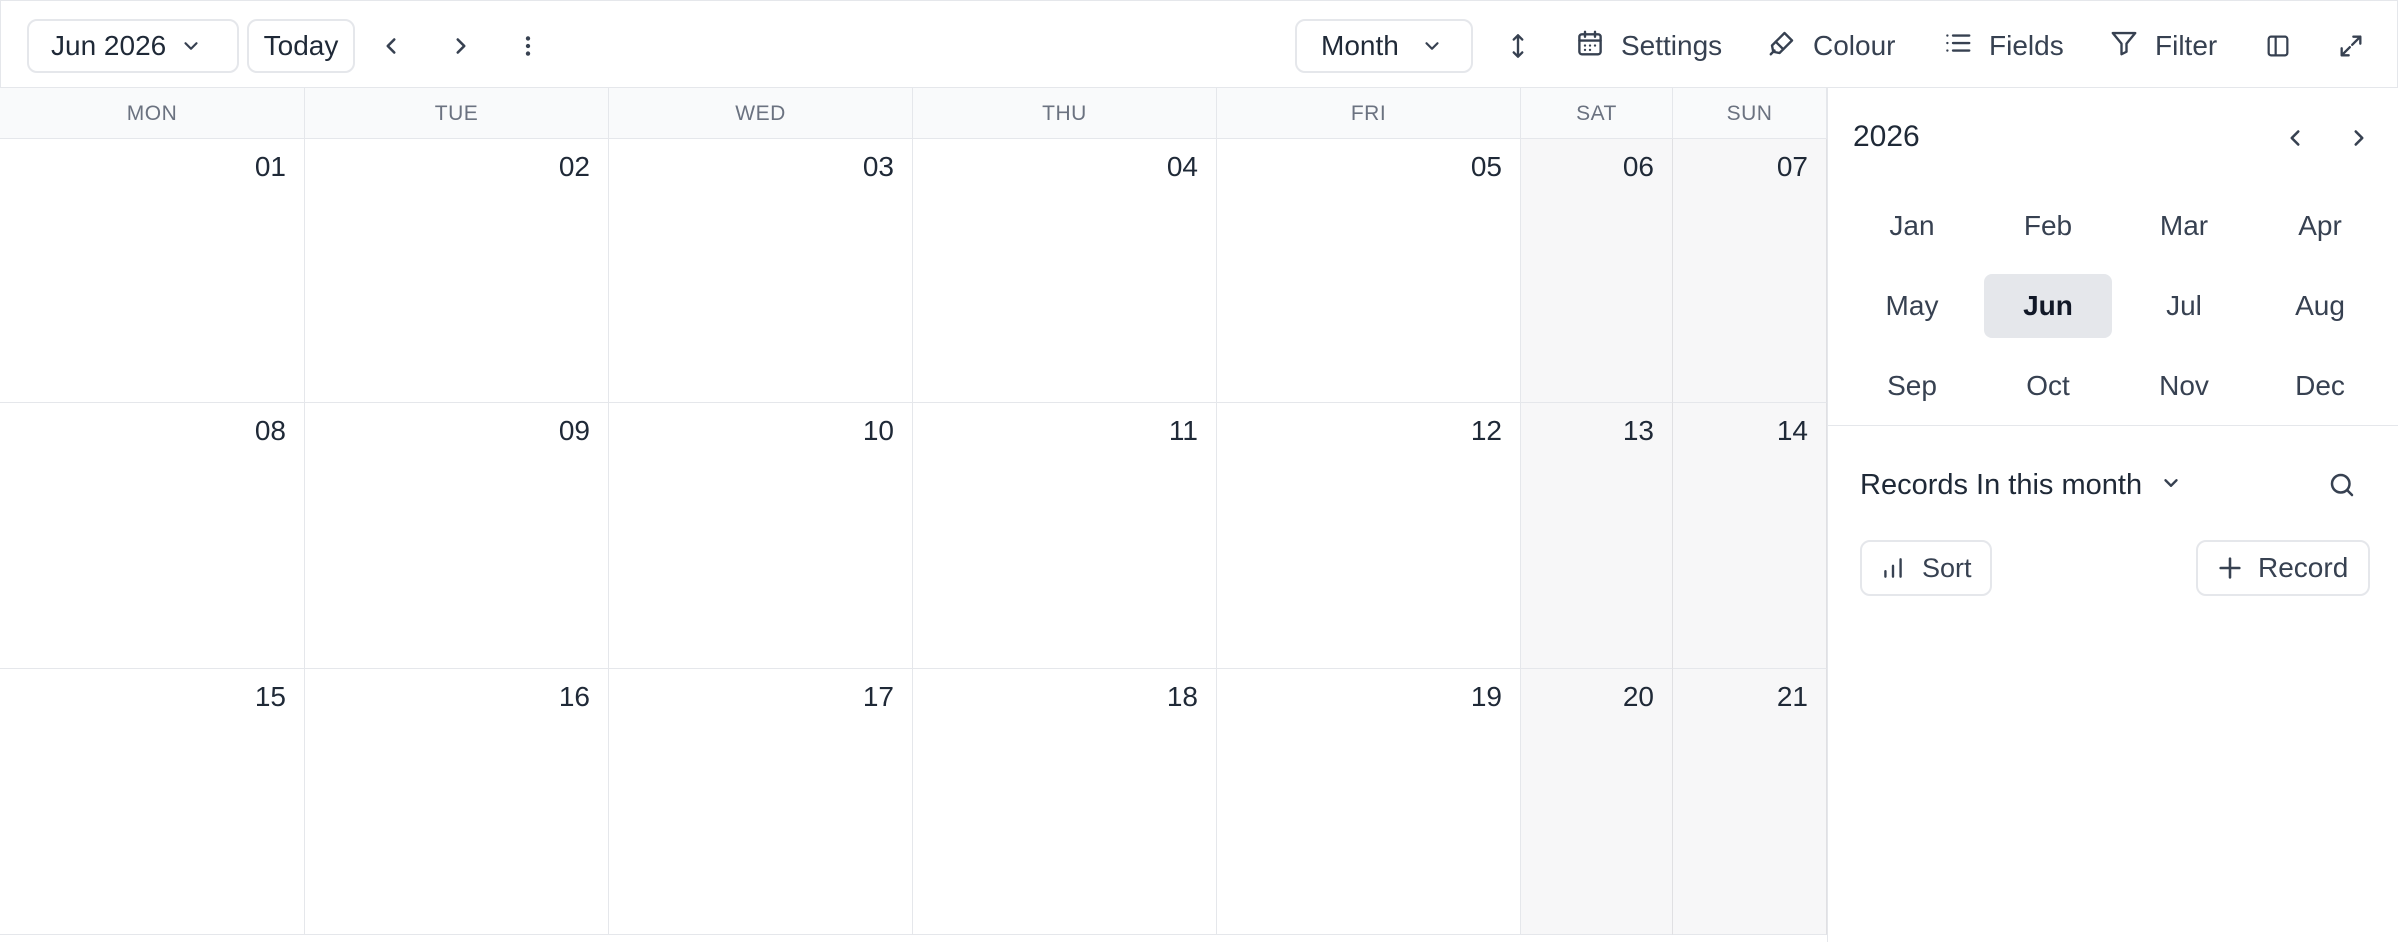  Describe the element at coordinates (152, 536) in the screenshot. I see `day-cell: 08` at that location.